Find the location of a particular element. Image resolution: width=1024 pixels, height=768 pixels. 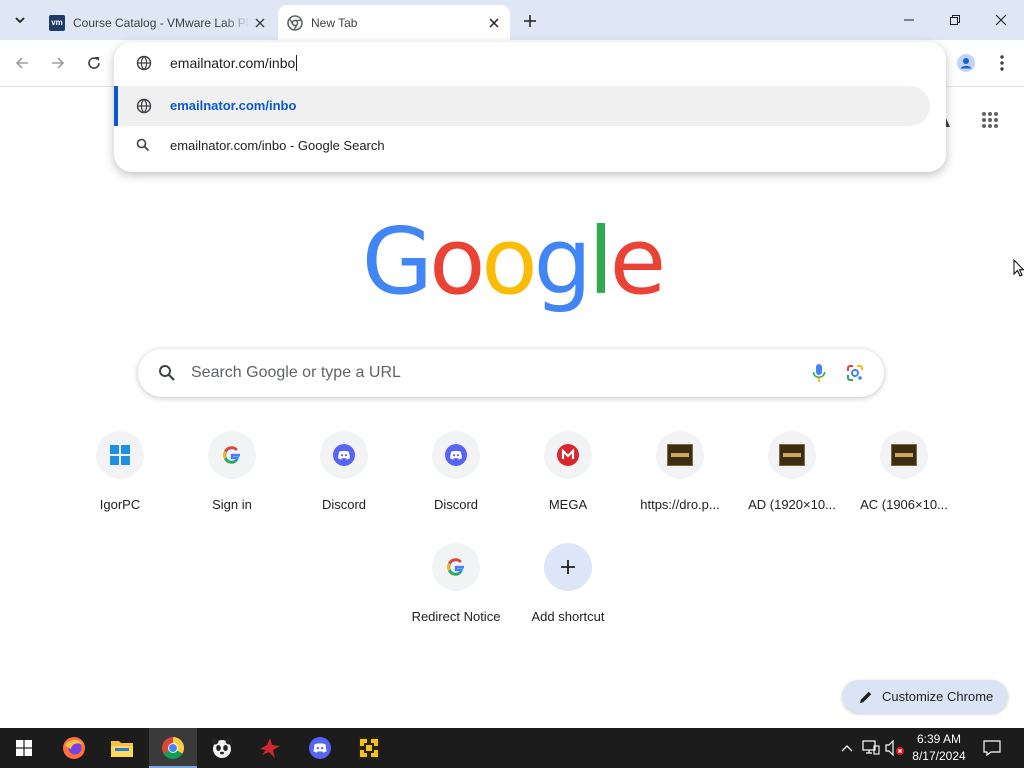

close-icon is located at coordinates (1001, 20).